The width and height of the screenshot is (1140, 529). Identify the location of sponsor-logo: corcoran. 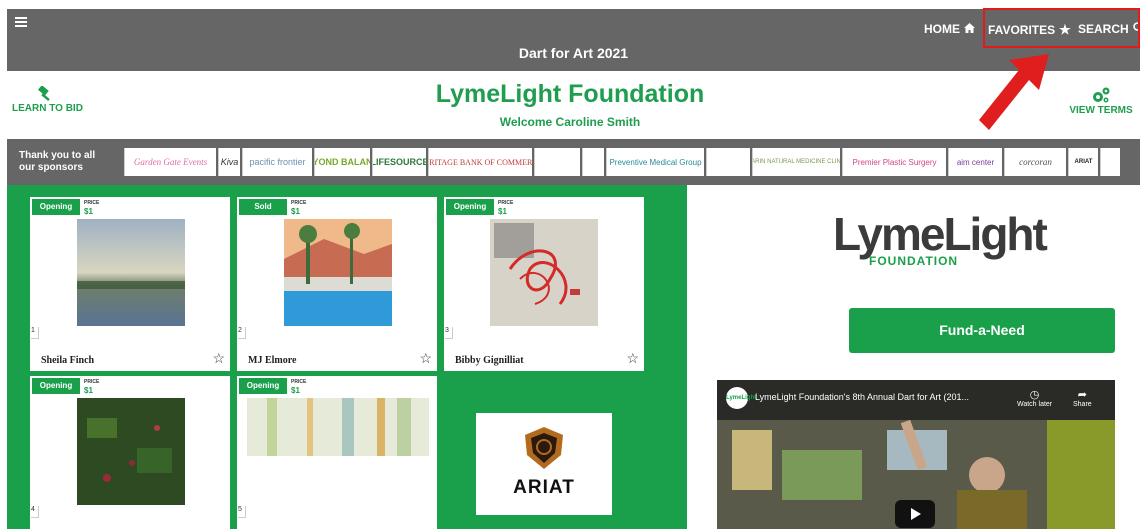
(1035, 162).